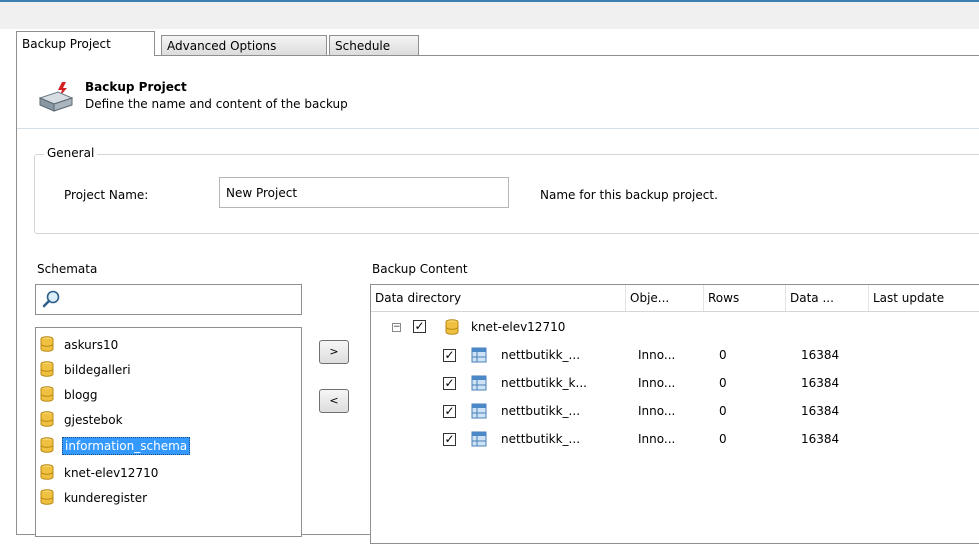 The width and height of the screenshot is (979, 544). What do you see at coordinates (924, 298) in the screenshot?
I see `column-header-last-update: Last update` at bounding box center [924, 298].